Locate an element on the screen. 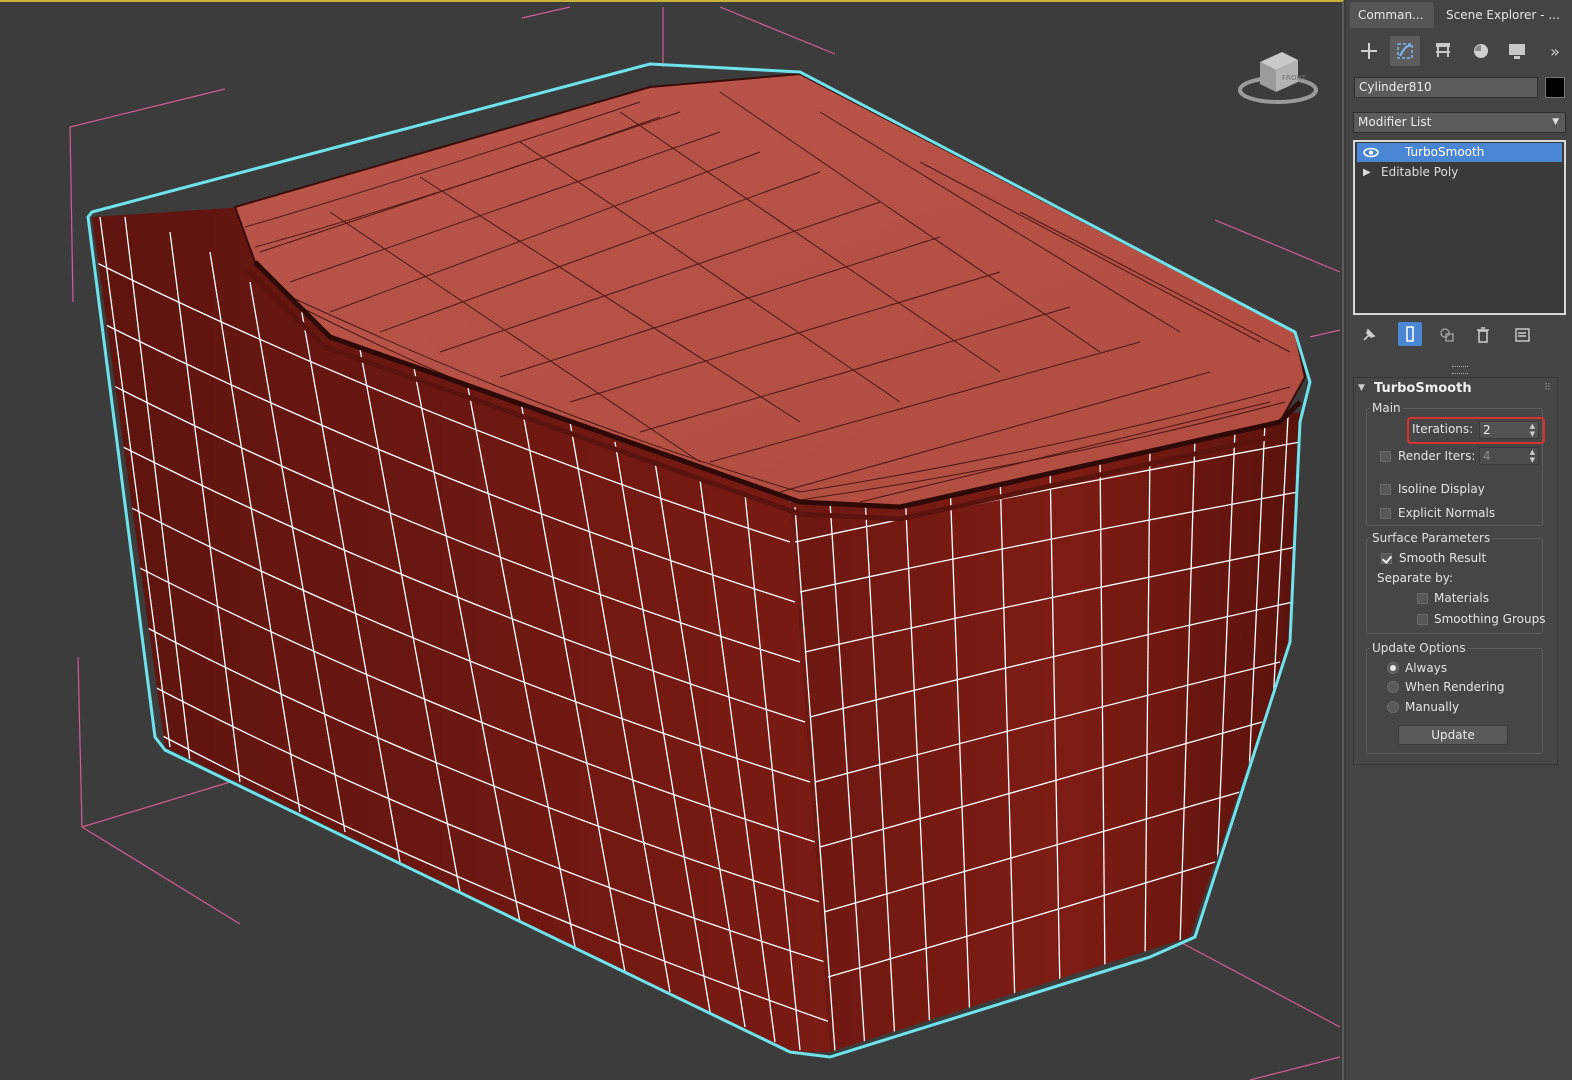 The image size is (1572, 1080). always-label: Always is located at coordinates (1426, 668).